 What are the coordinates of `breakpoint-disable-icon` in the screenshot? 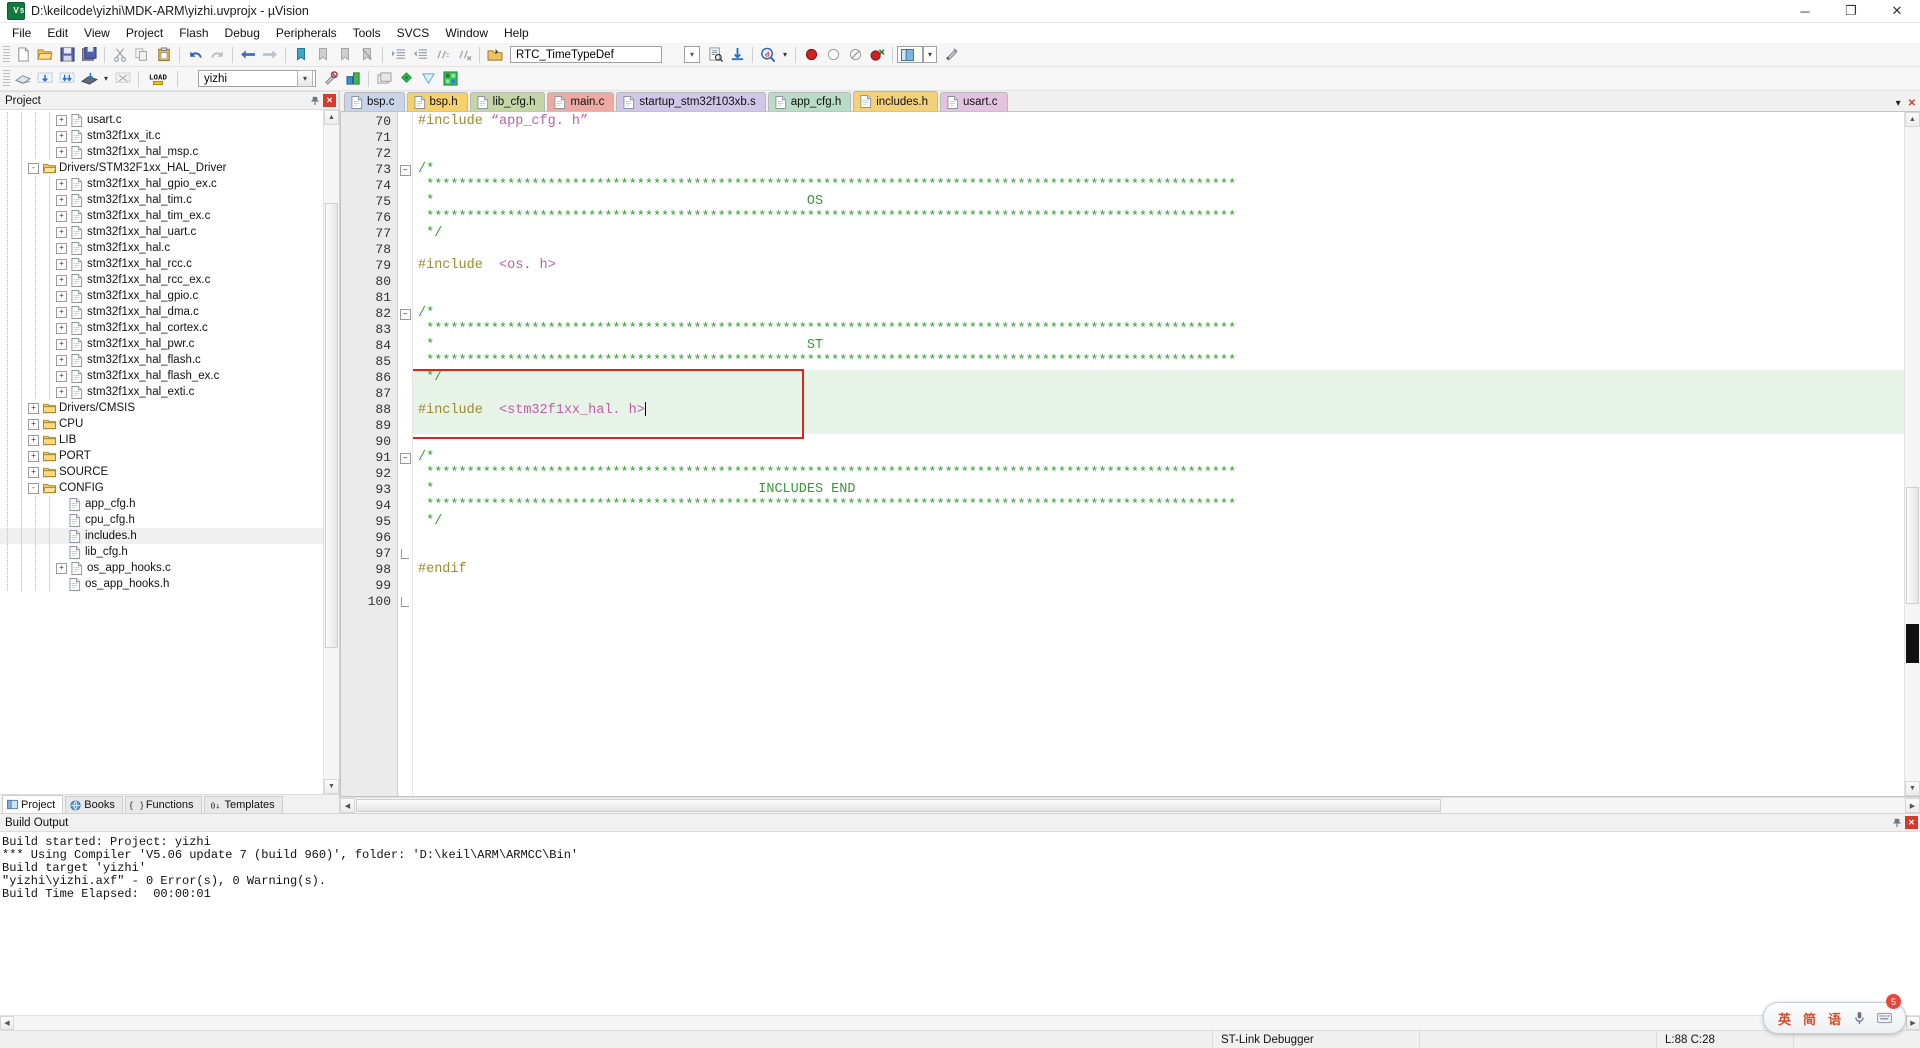 It's located at (833, 55).